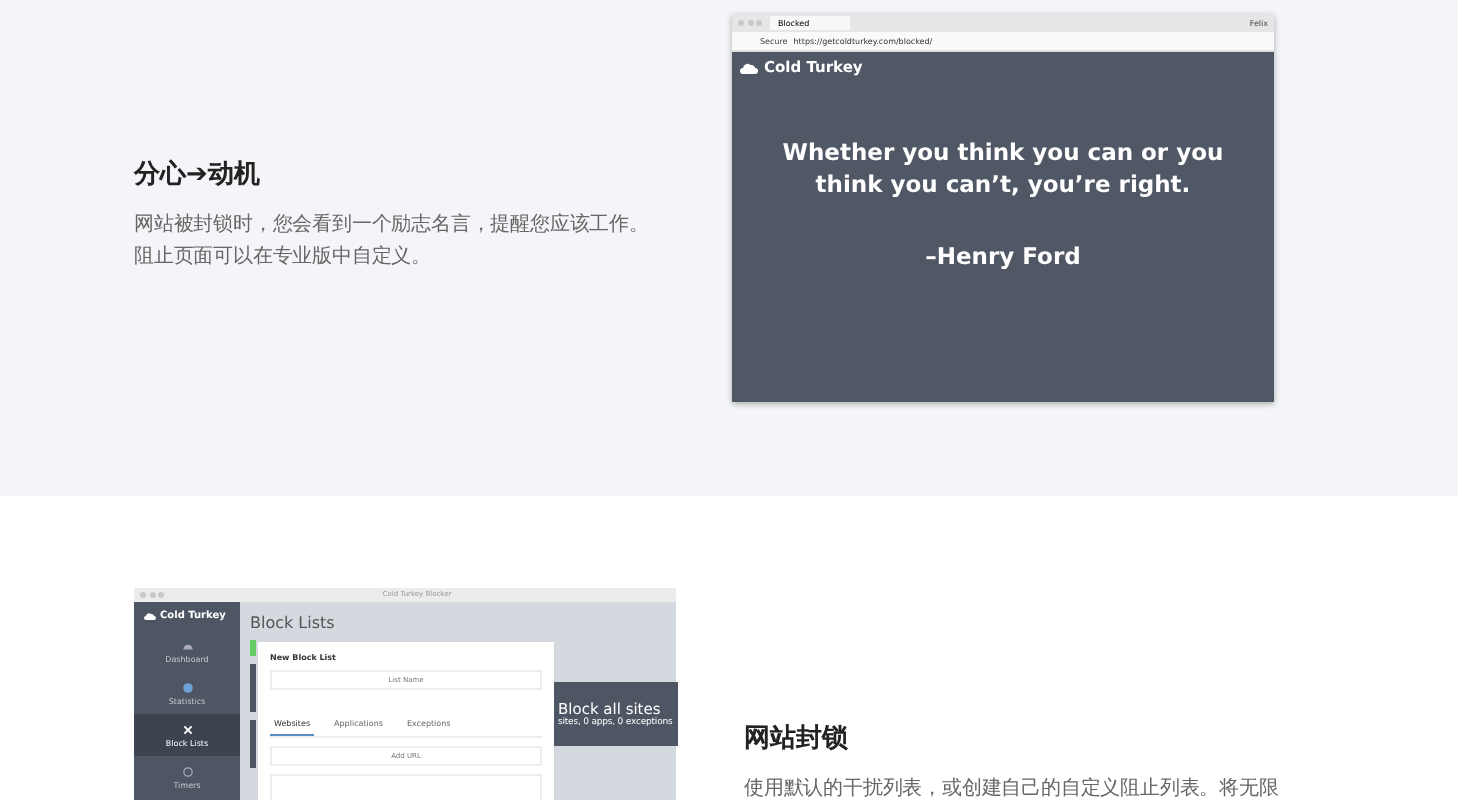 This screenshot has width=1458, height=800. Describe the element at coordinates (198, 174) in the screenshot. I see `section-heading: 分心➔动机` at that location.